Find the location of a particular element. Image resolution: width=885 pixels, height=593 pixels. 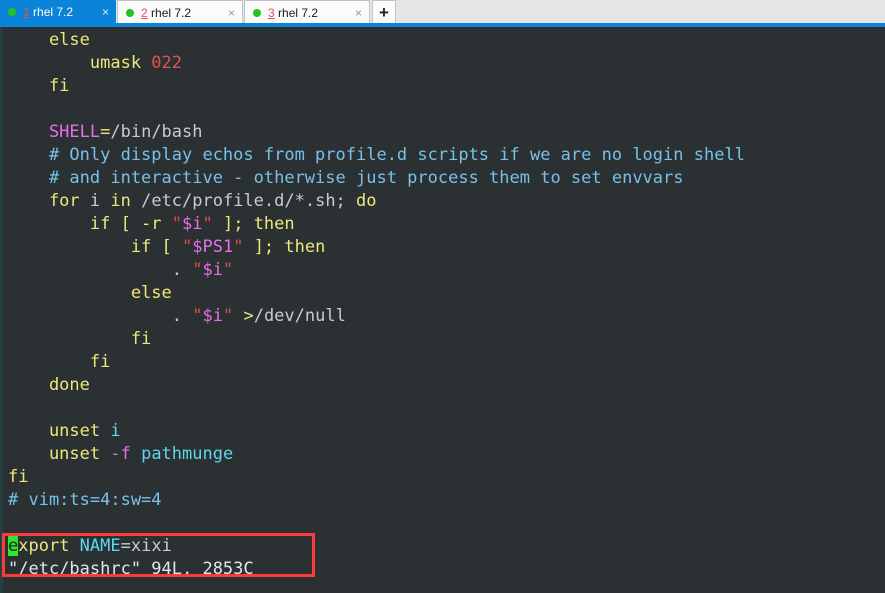

terminal-text-span: xport is located at coordinates (49, 546).